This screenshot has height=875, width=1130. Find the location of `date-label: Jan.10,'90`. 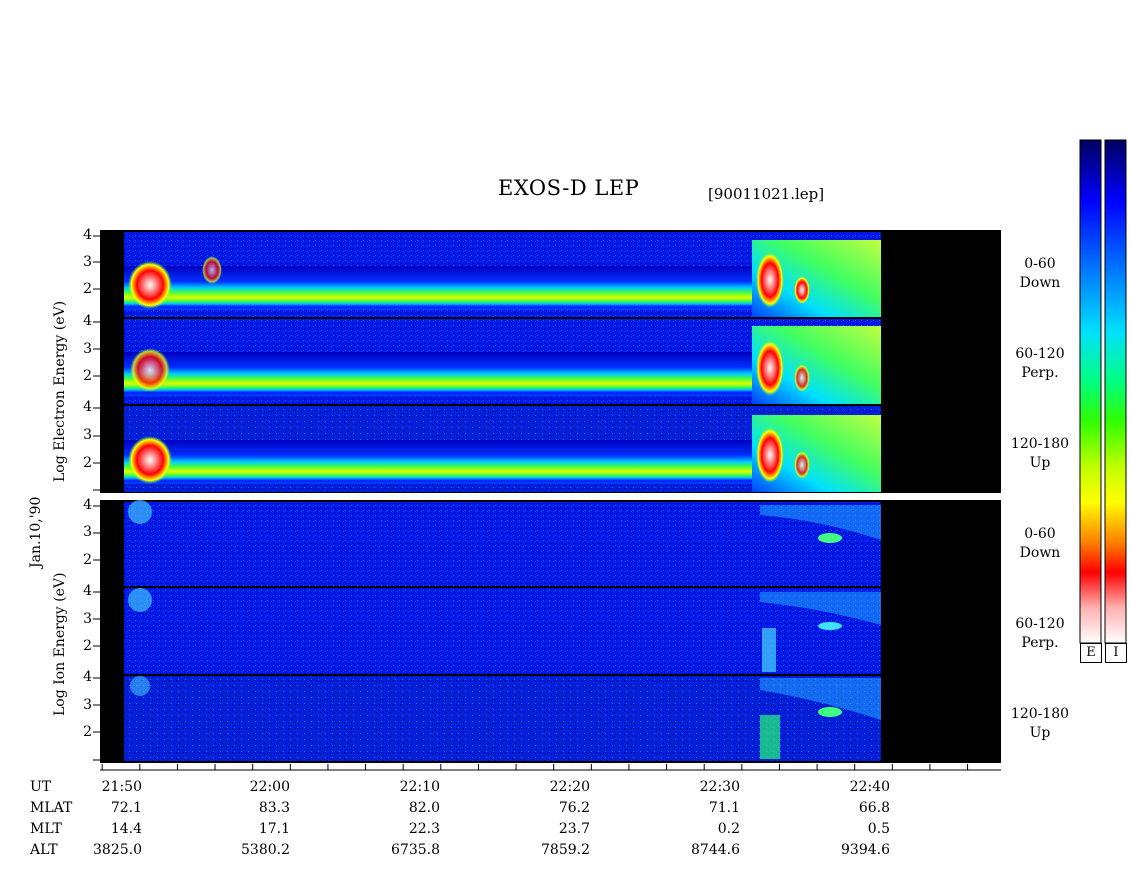

date-label: Jan.10,'90 is located at coordinates (36, 532).